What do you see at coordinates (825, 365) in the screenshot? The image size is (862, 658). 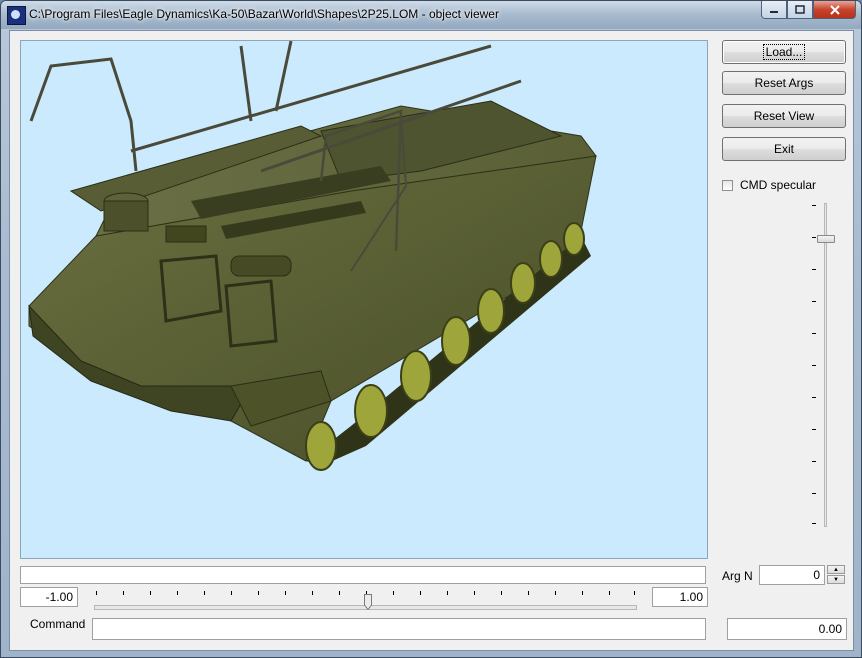 I see `vertical-slider-track` at bounding box center [825, 365].